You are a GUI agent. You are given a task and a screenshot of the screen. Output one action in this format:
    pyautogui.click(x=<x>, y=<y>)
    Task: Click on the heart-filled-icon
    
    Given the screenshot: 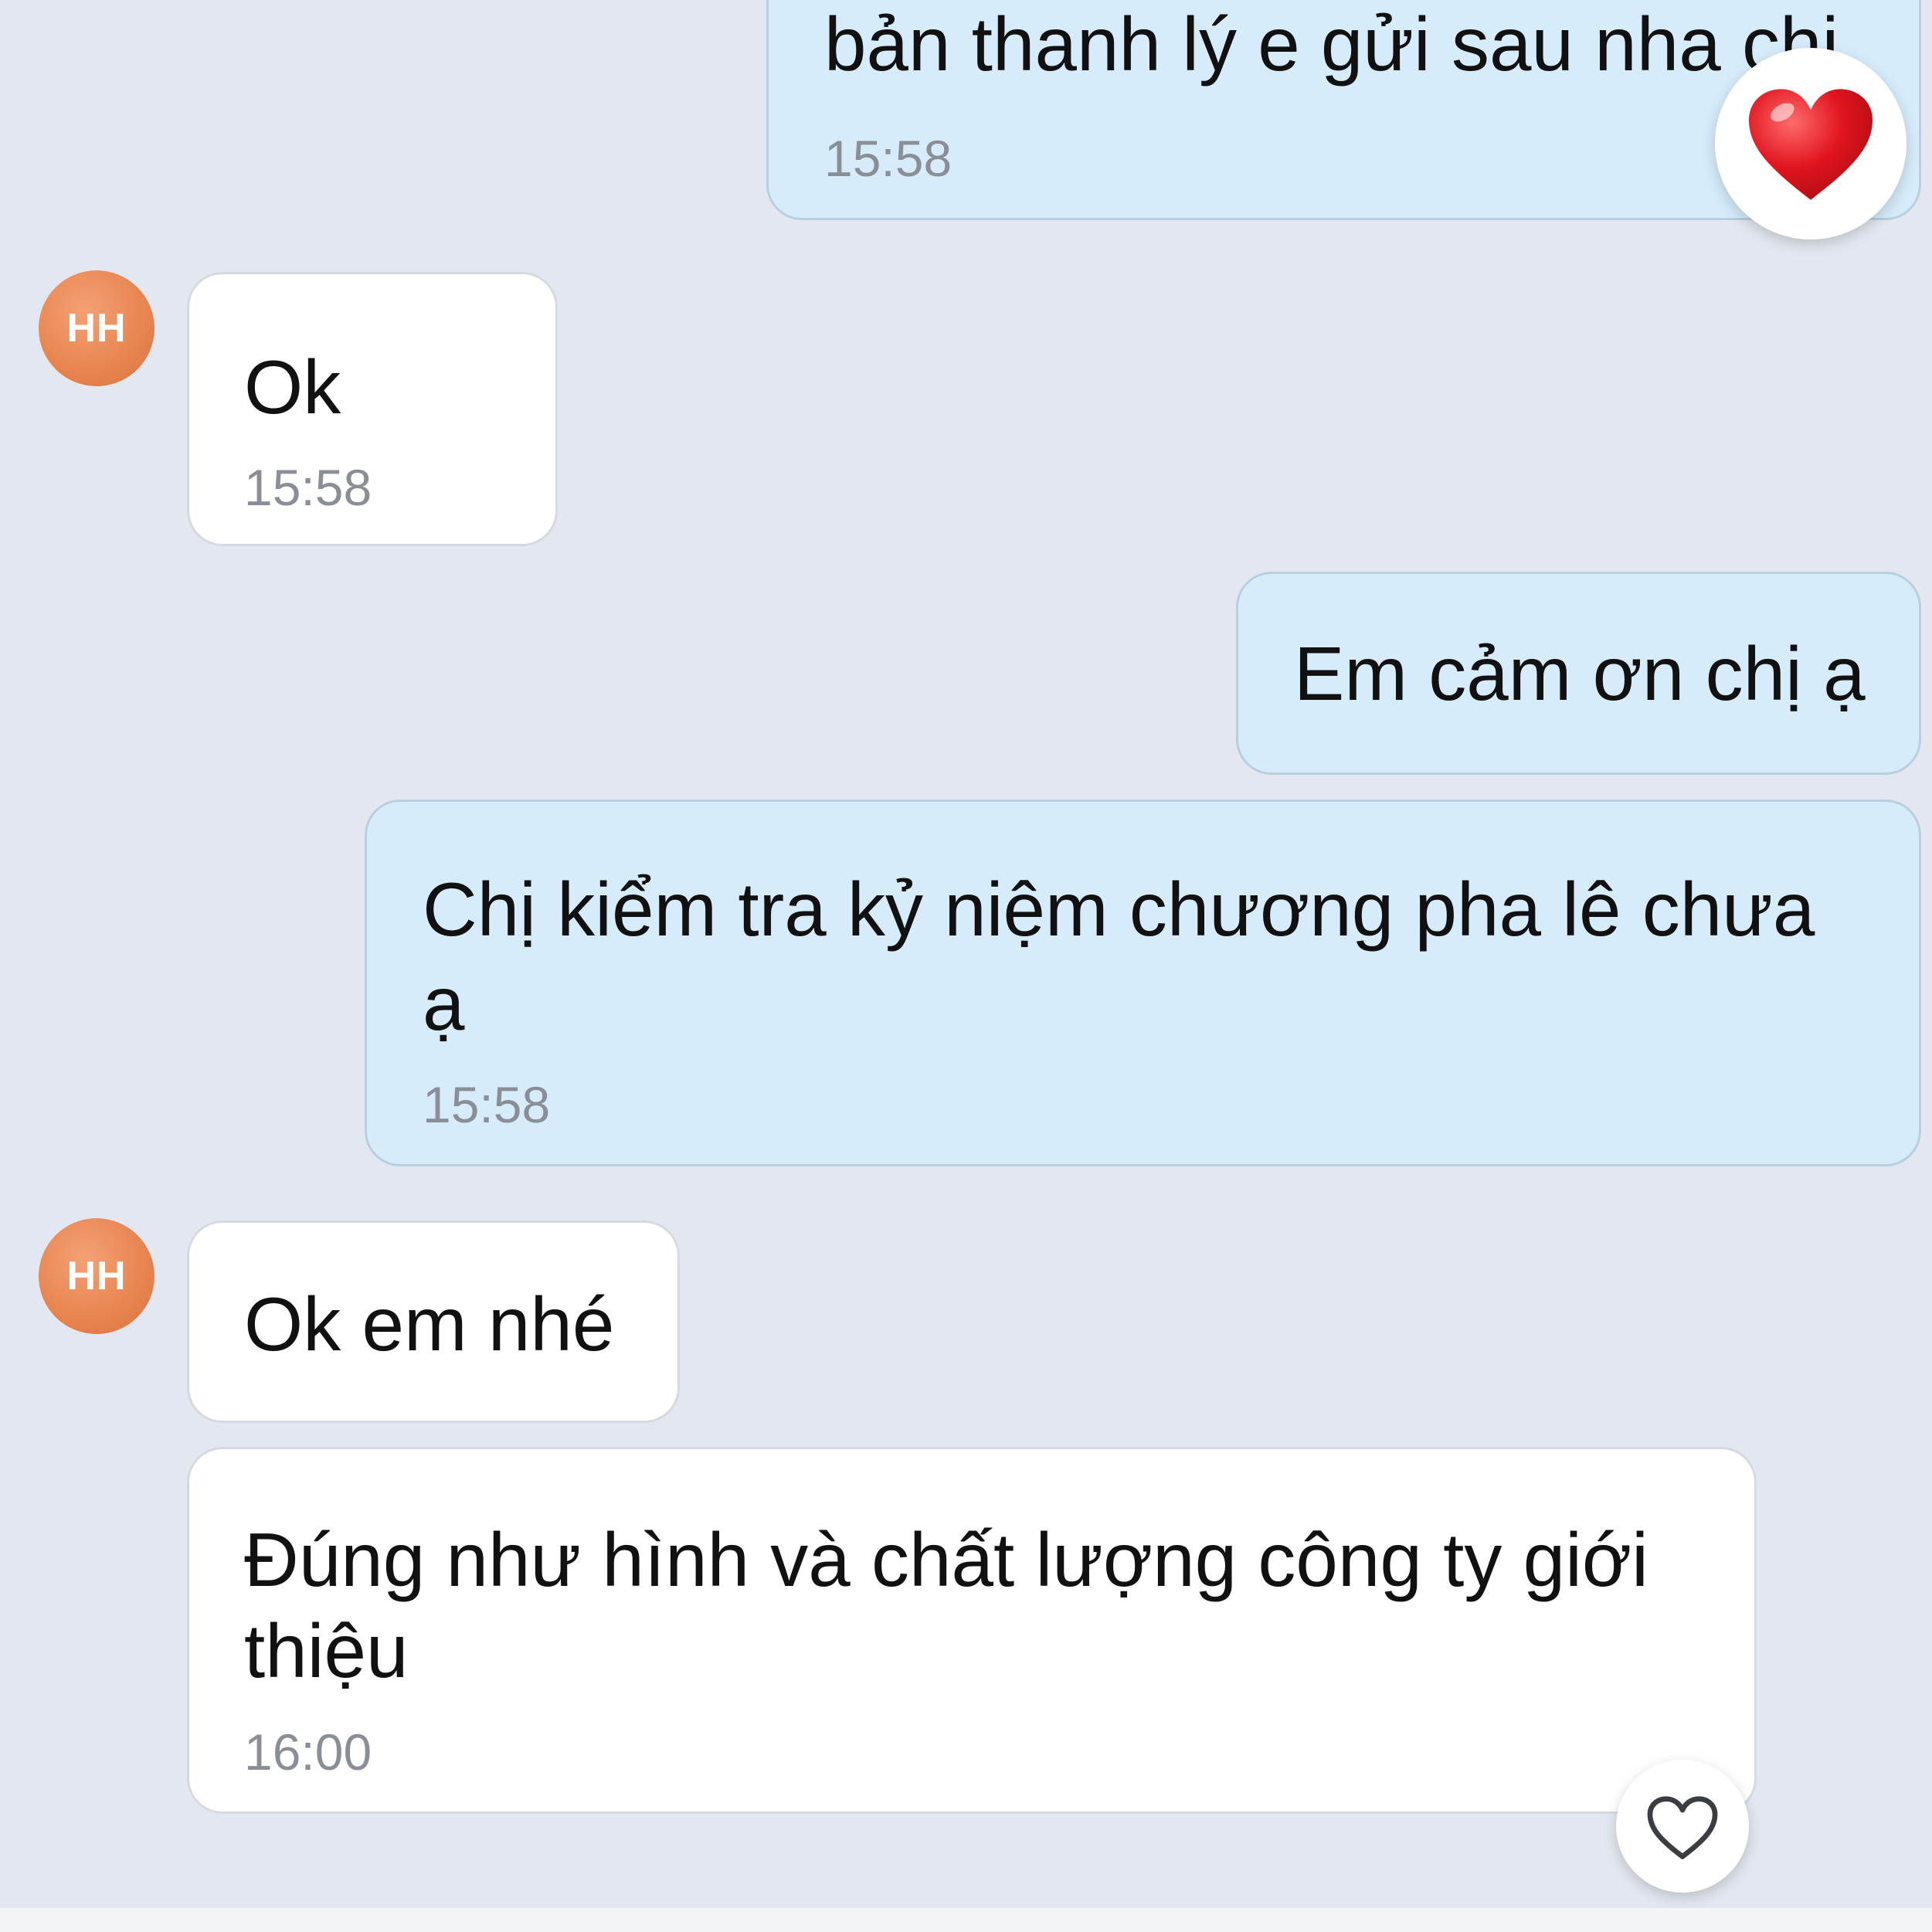 What is the action you would take?
    pyautogui.click(x=1811, y=144)
    